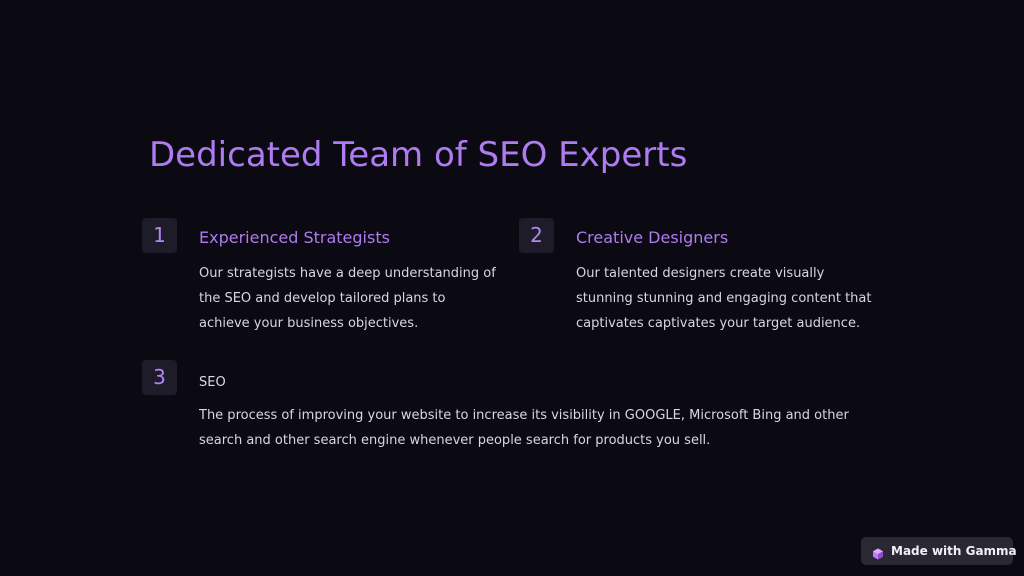 This screenshot has height=576, width=1024. I want to click on gamma-logo-icon, so click(878, 552).